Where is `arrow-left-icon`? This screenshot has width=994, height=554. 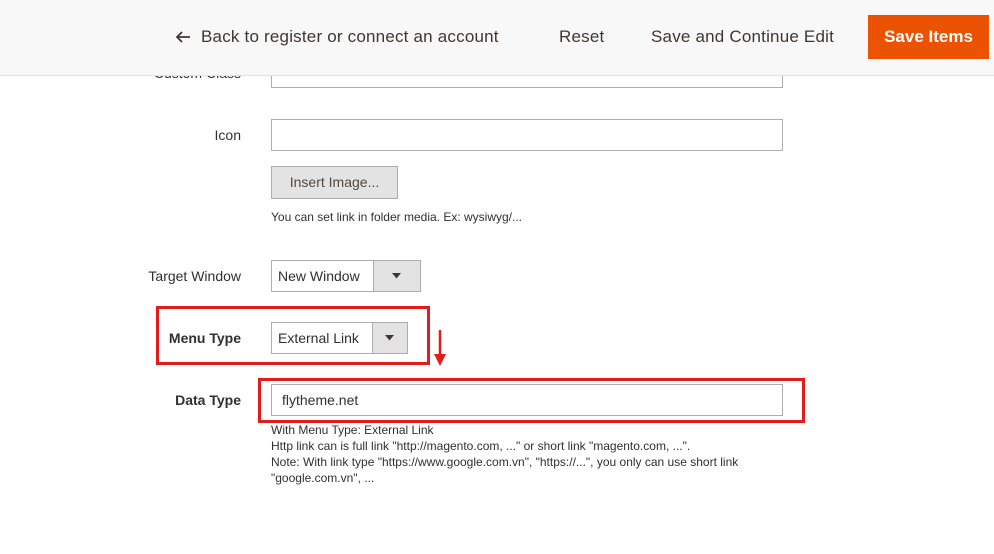 arrow-left-icon is located at coordinates (183, 37).